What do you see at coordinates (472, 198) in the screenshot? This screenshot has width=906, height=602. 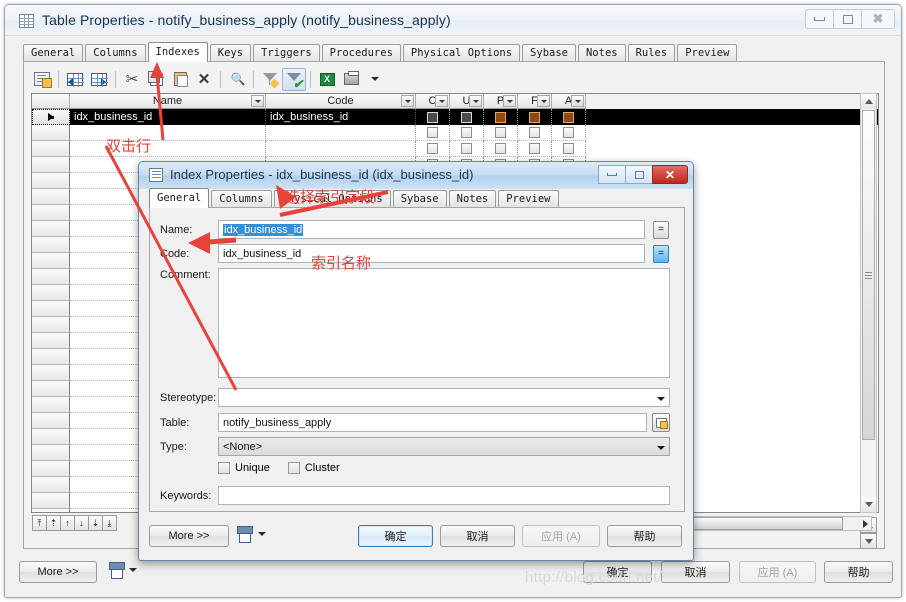 I see `dialog-tab-notes: Notes` at bounding box center [472, 198].